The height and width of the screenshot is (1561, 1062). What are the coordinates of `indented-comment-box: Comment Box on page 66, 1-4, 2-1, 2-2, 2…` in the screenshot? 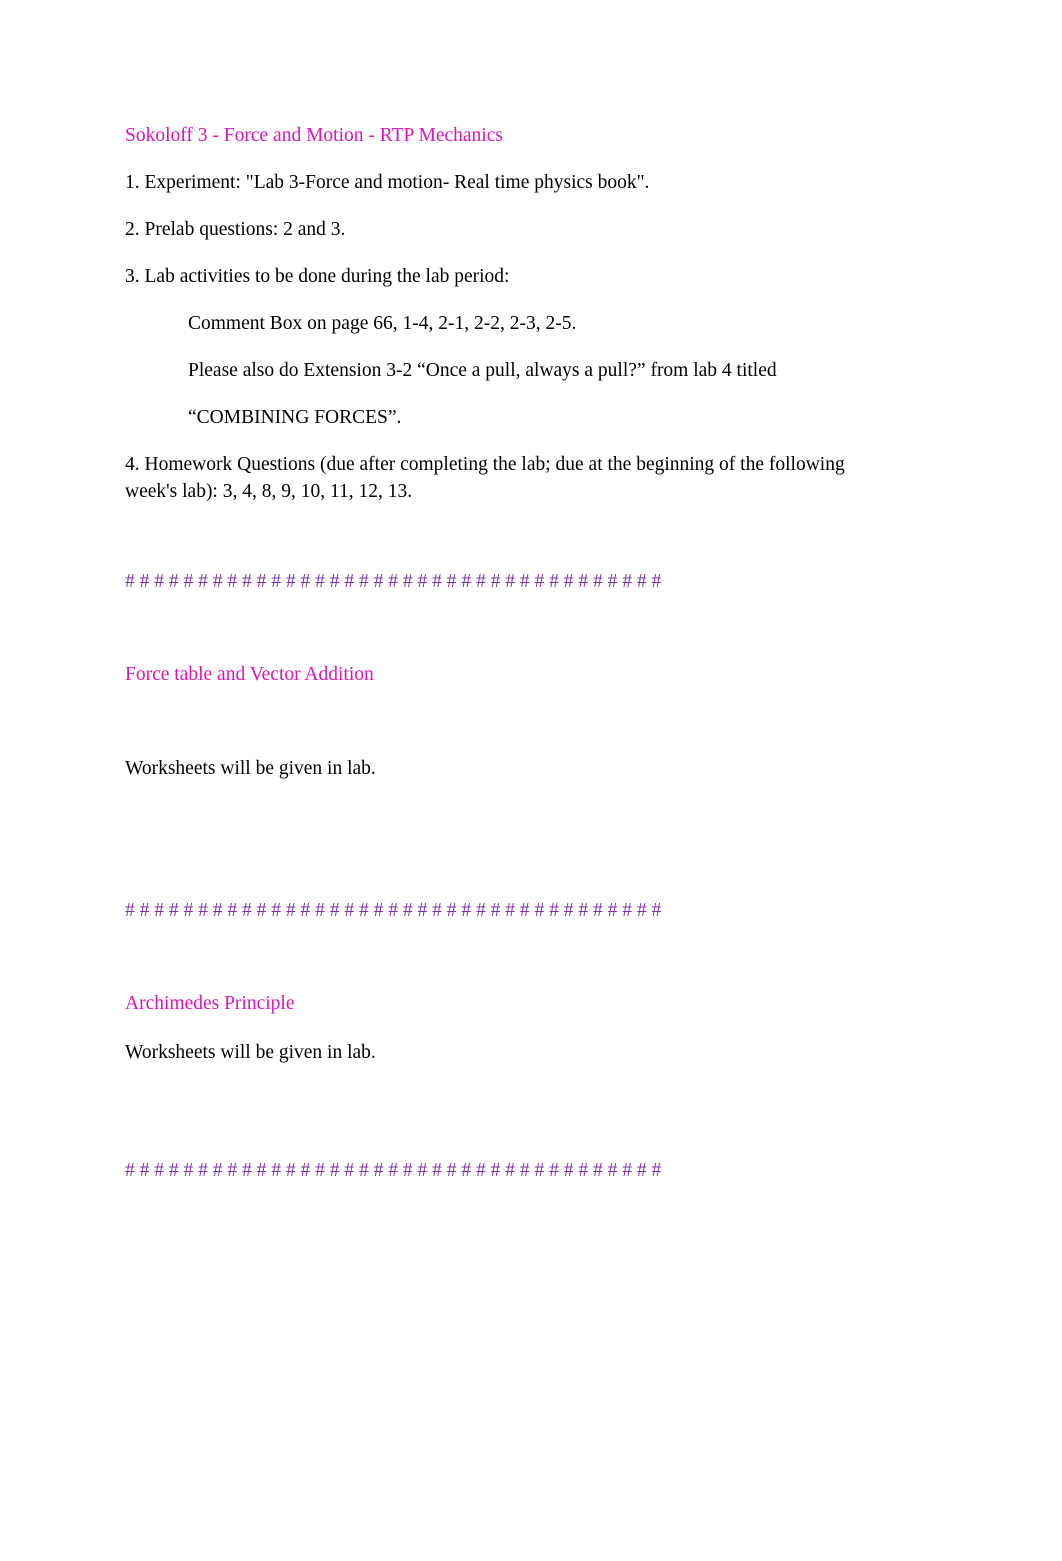 It's located at (382, 323).